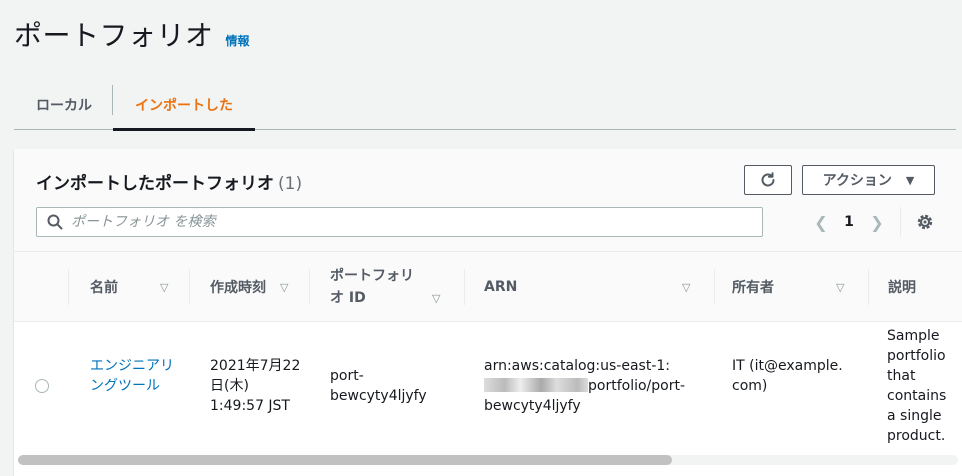 This screenshot has width=962, height=476. What do you see at coordinates (877, 222) in the screenshot?
I see `chevron-right-icon: ❯` at bounding box center [877, 222].